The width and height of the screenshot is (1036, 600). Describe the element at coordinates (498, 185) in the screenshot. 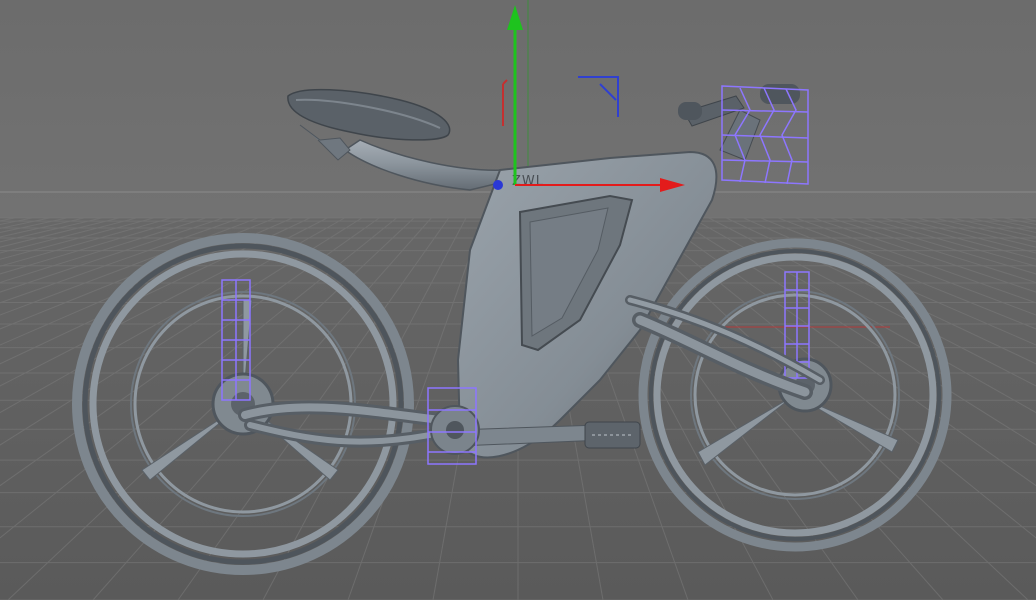

I see `gizmo-z-handle` at that location.